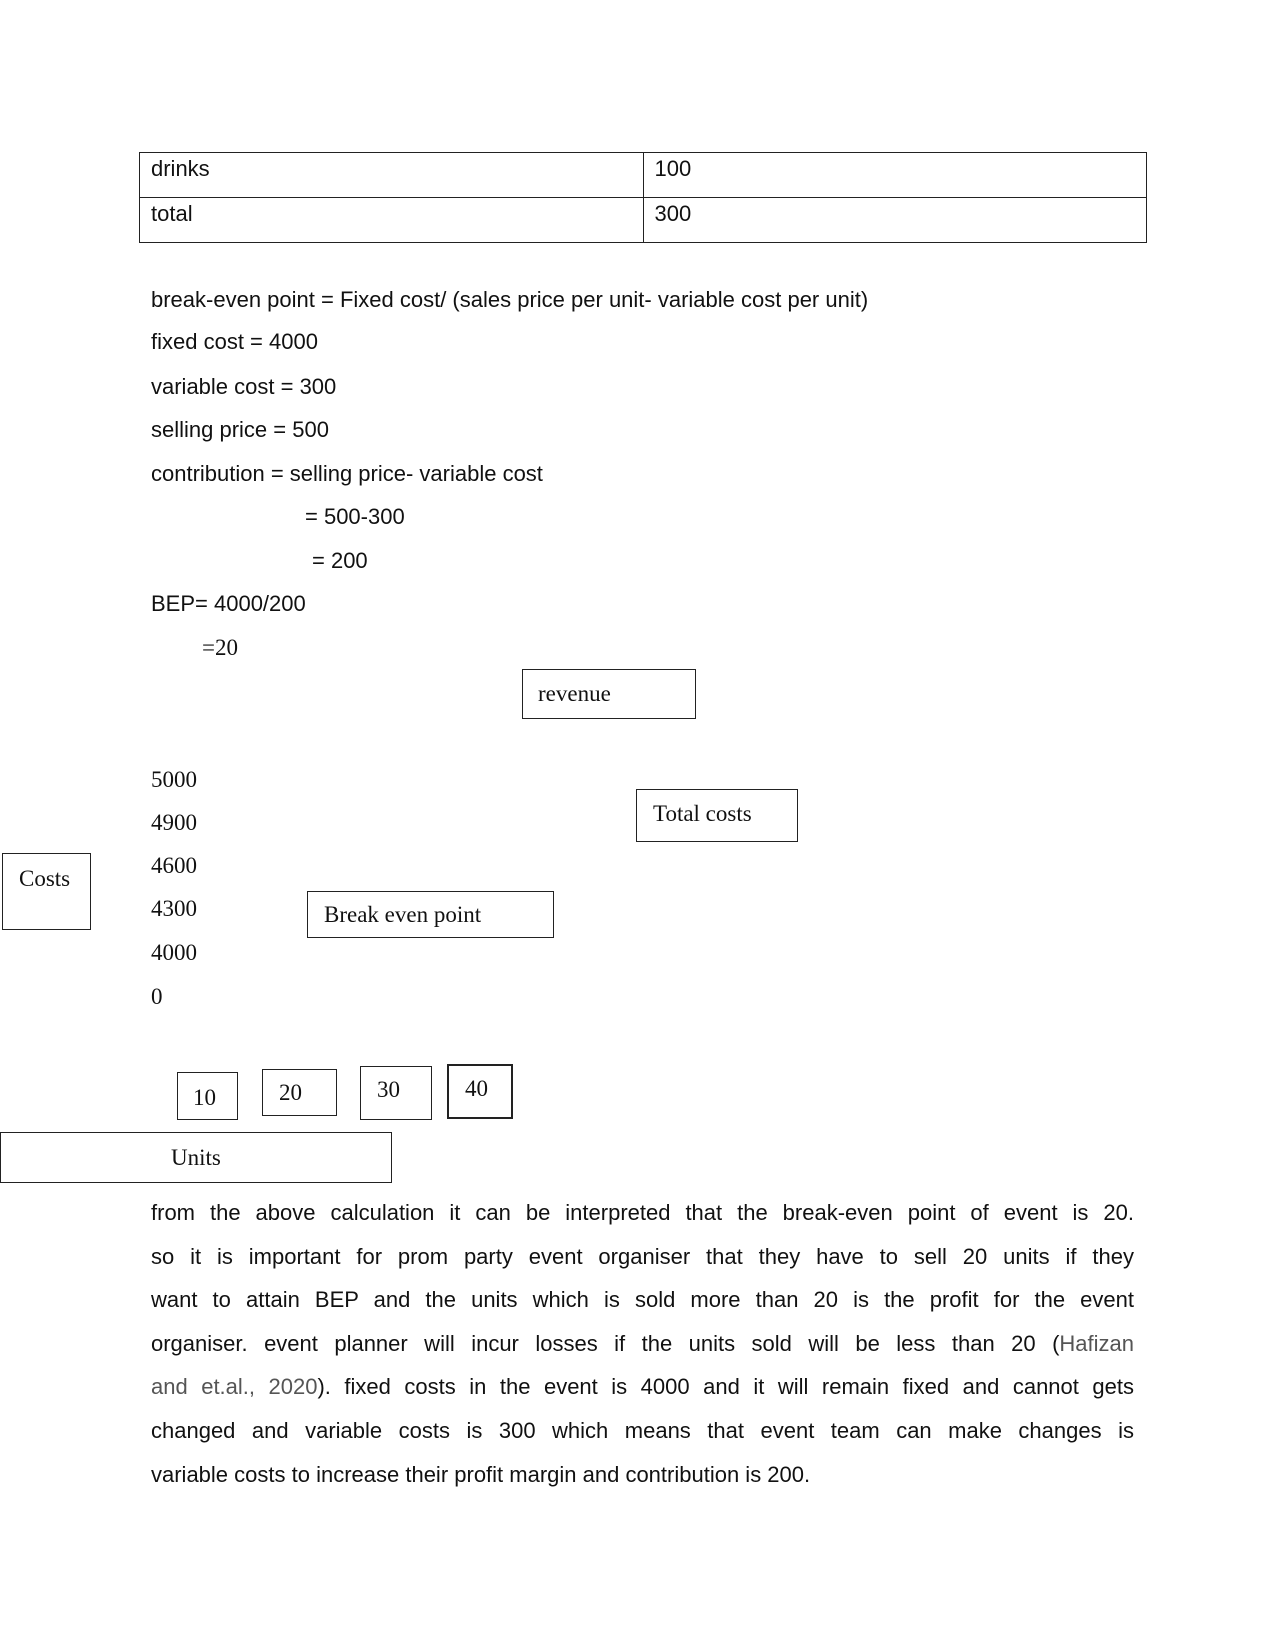  I want to click on break-even-label: Break even point, so click(403, 914).